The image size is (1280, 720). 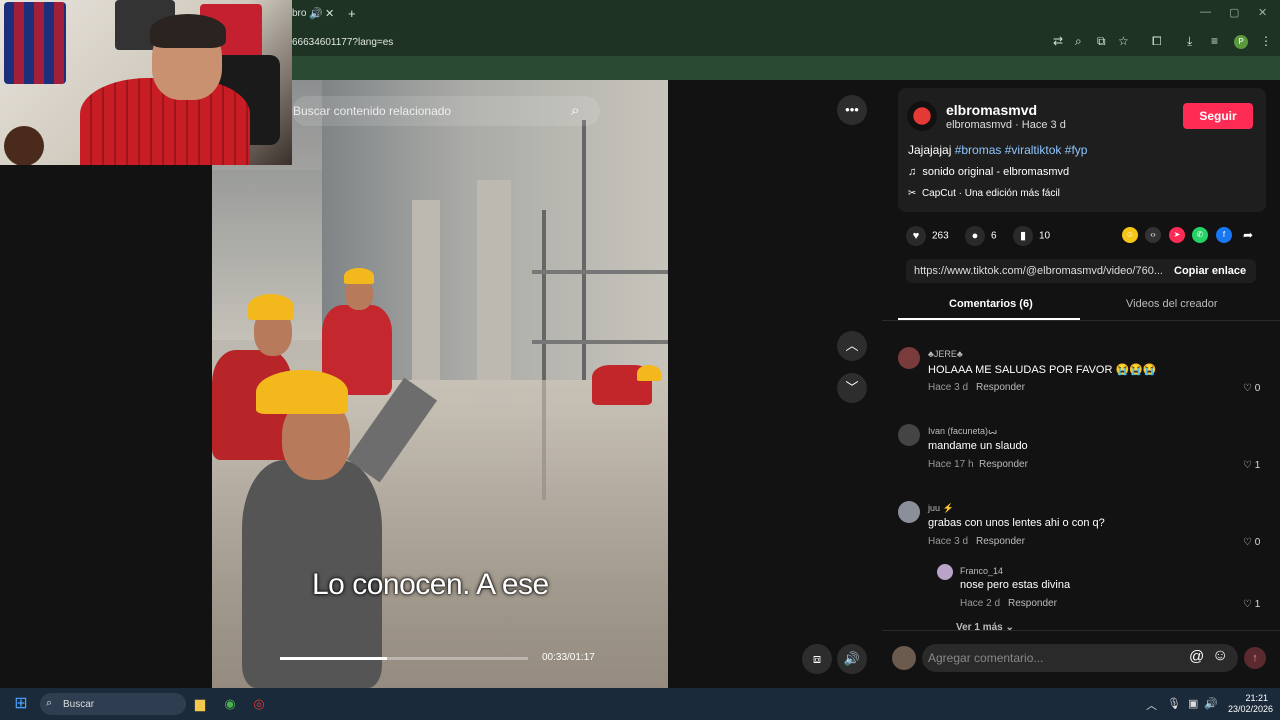 What do you see at coordinates (1241, 42) in the screenshot?
I see `profile-avatar: P` at bounding box center [1241, 42].